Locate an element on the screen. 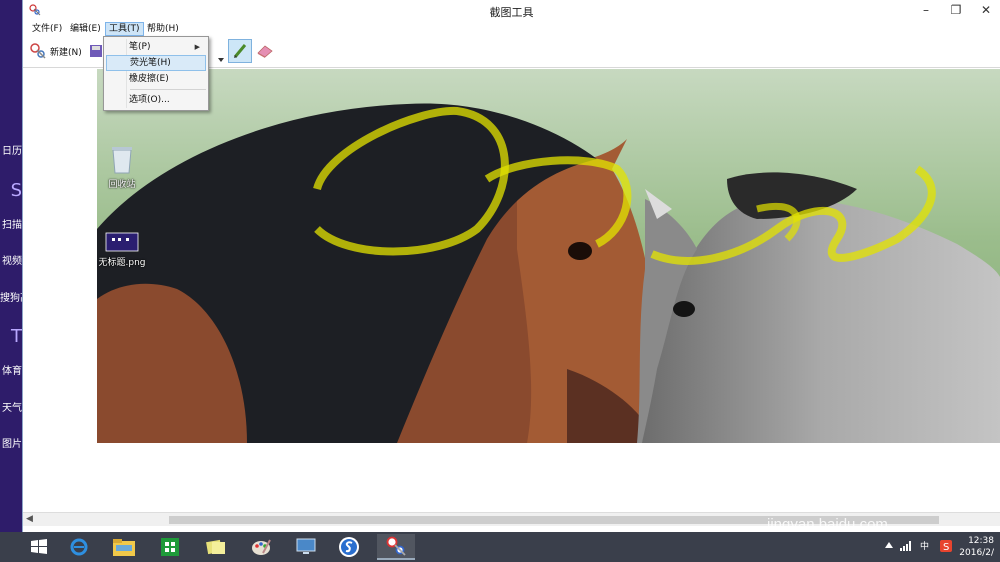 This screenshot has width=1000, height=562. menu-edit: 编辑(E) is located at coordinates (85, 29).